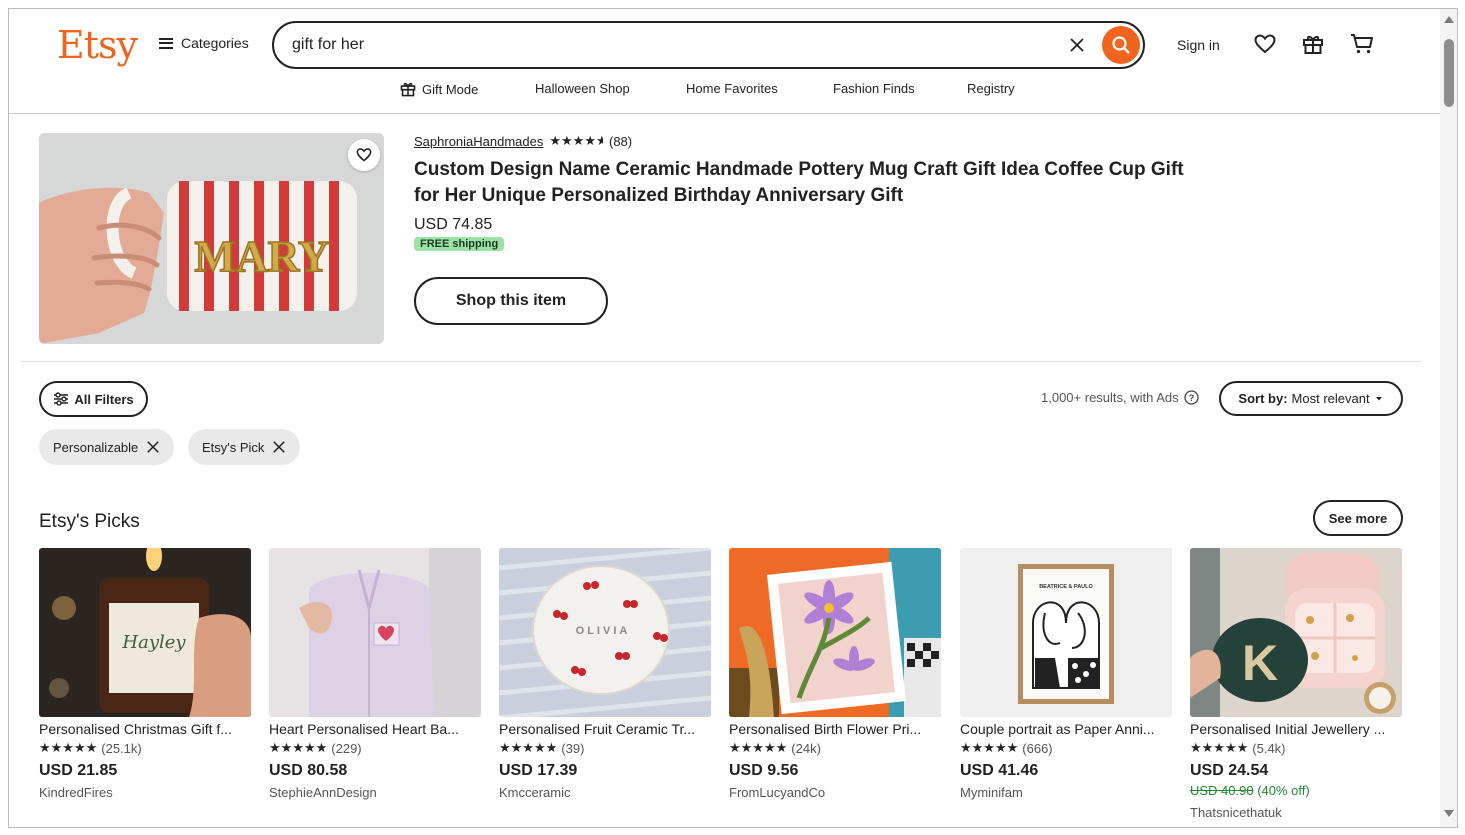  I want to click on ad-shop-link: SaphroniaHandmades, so click(478, 141).